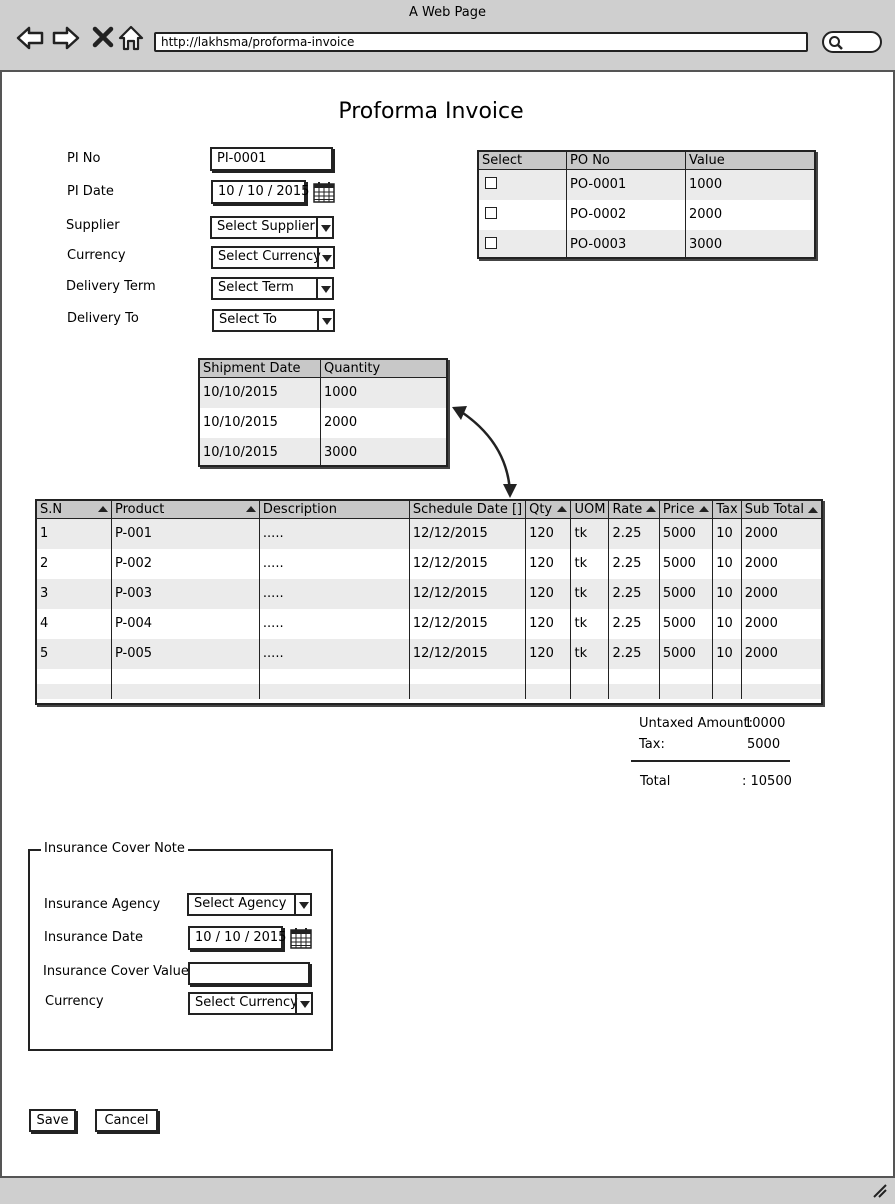 This screenshot has height=1204, width=895. I want to click on forward-arrow-icon, so click(66, 38).